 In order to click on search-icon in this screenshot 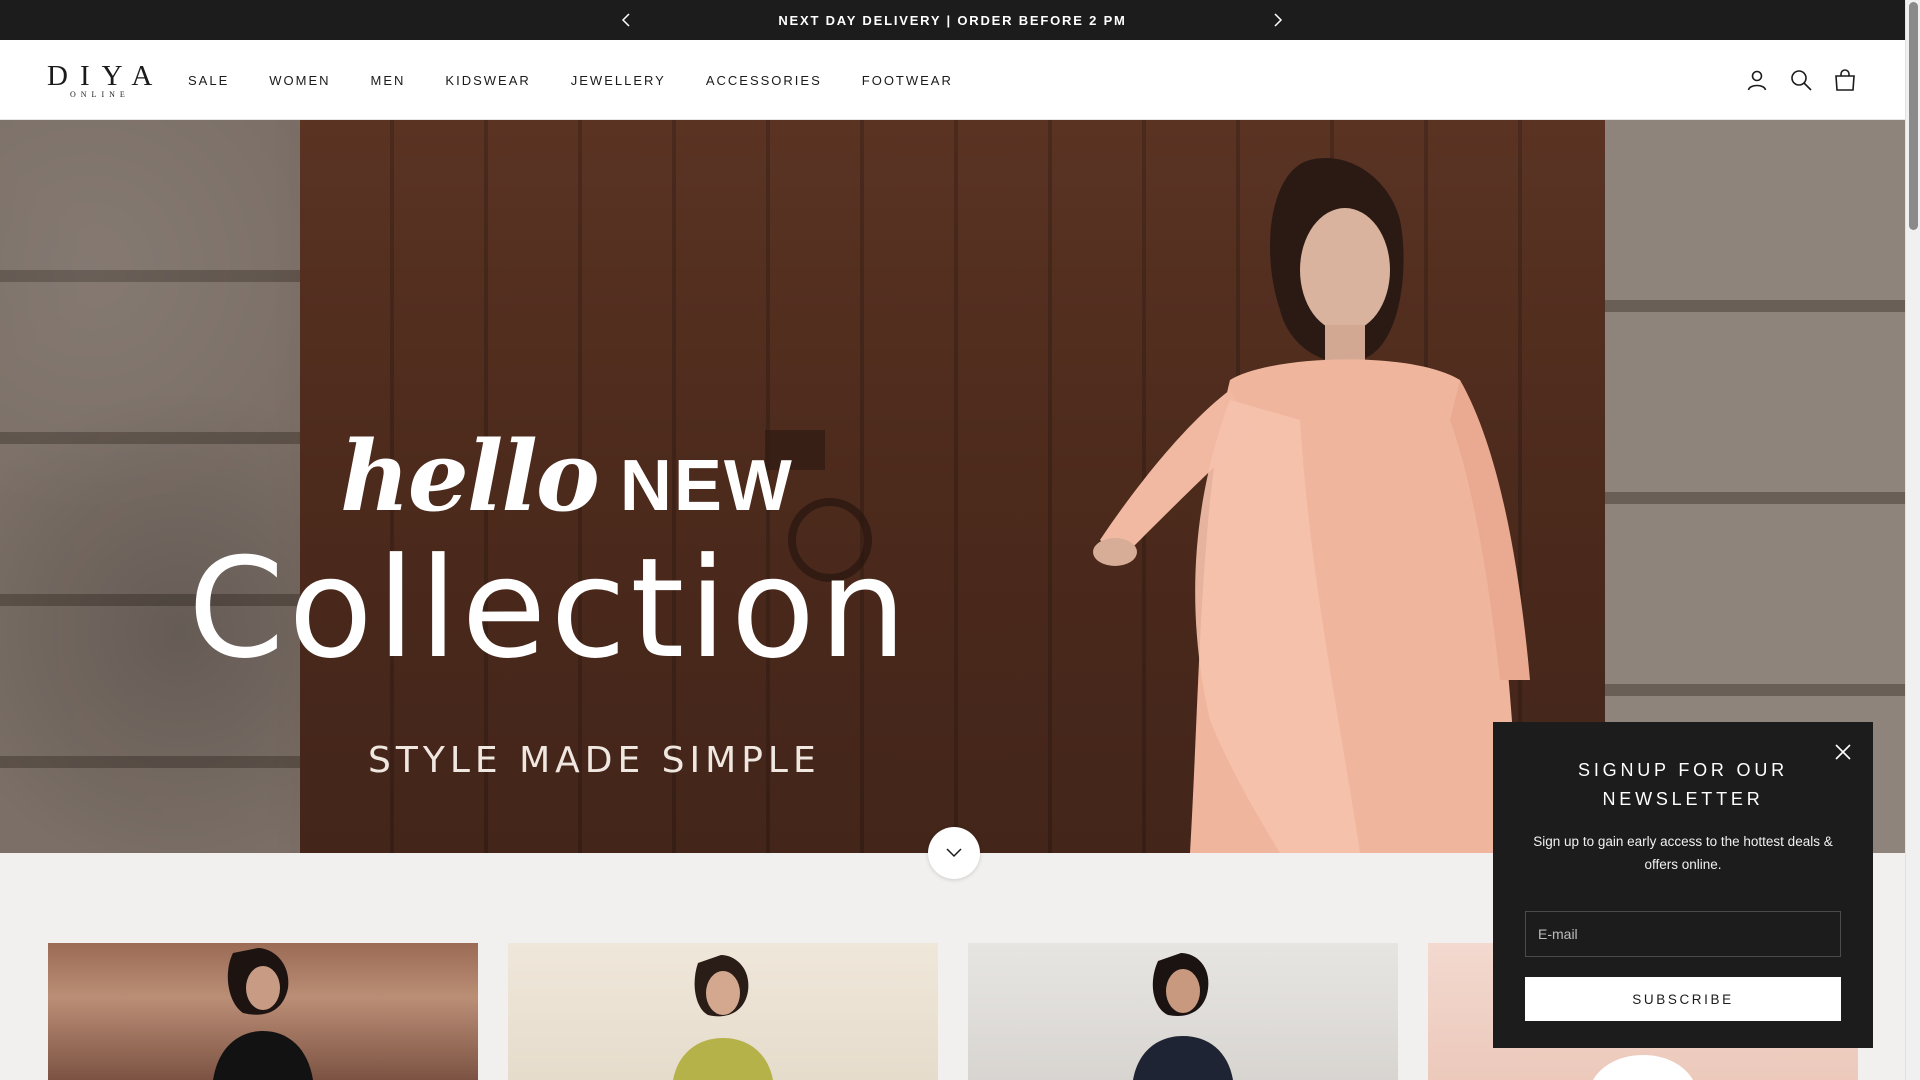, I will do `click(1801, 80)`.